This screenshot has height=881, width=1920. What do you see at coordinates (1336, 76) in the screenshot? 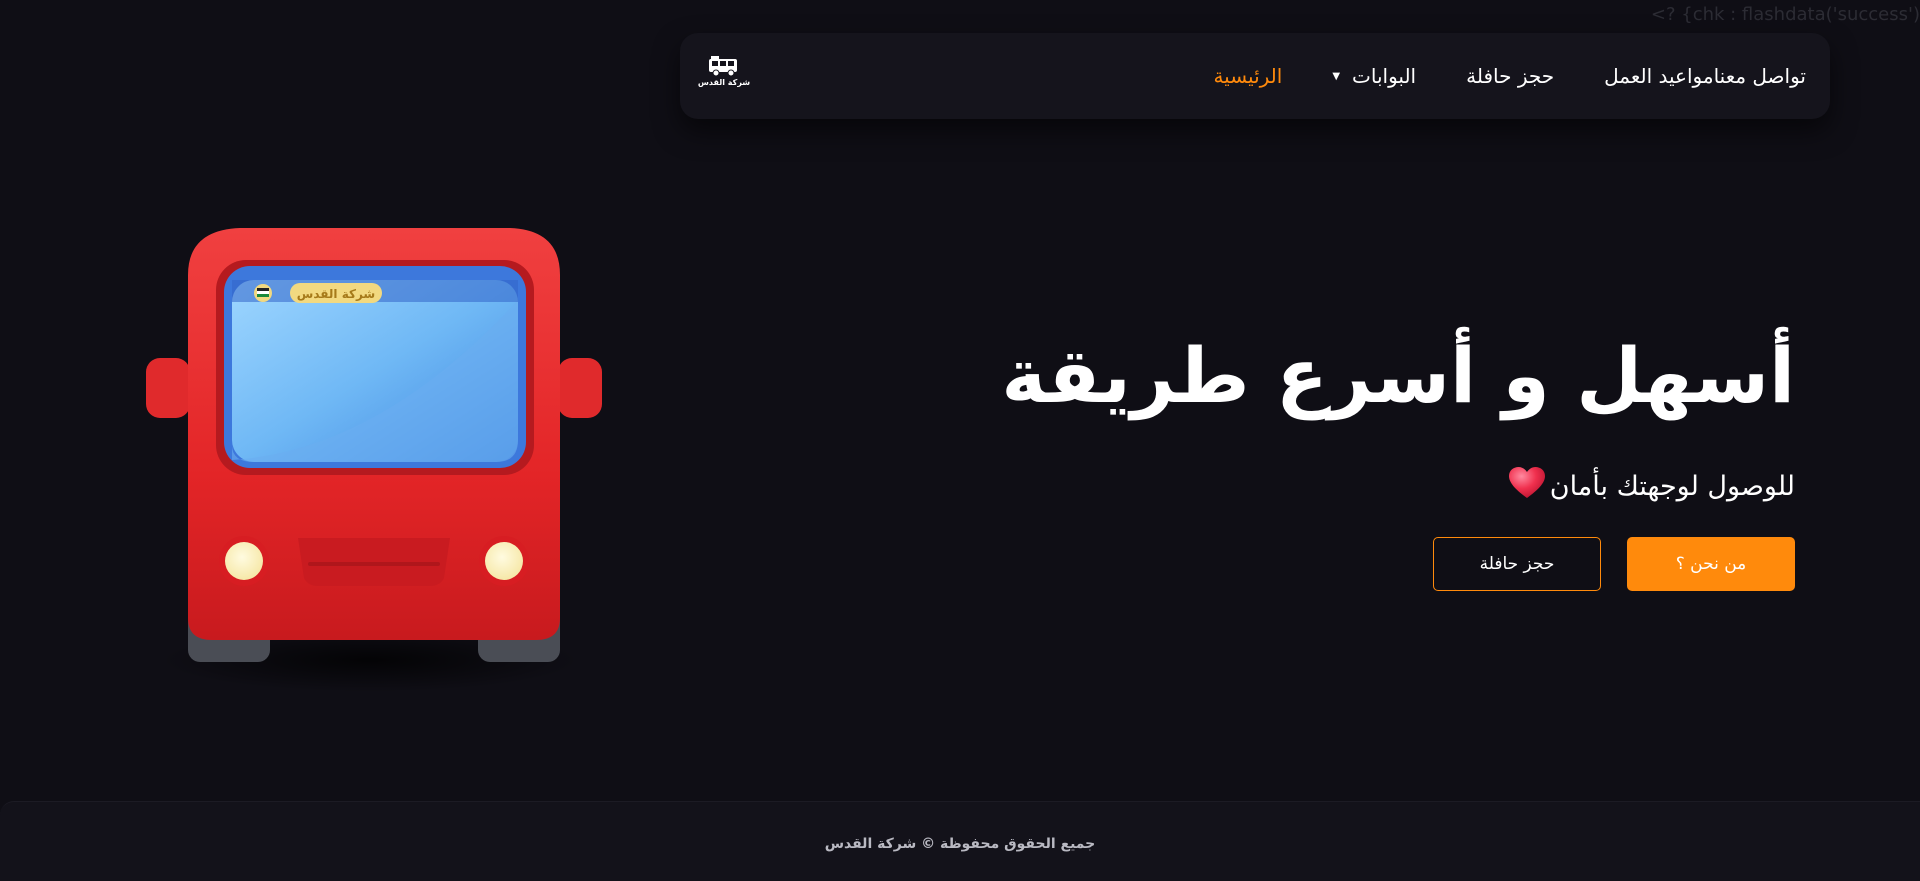
I see `caret-down-icon: ▼` at bounding box center [1336, 76].